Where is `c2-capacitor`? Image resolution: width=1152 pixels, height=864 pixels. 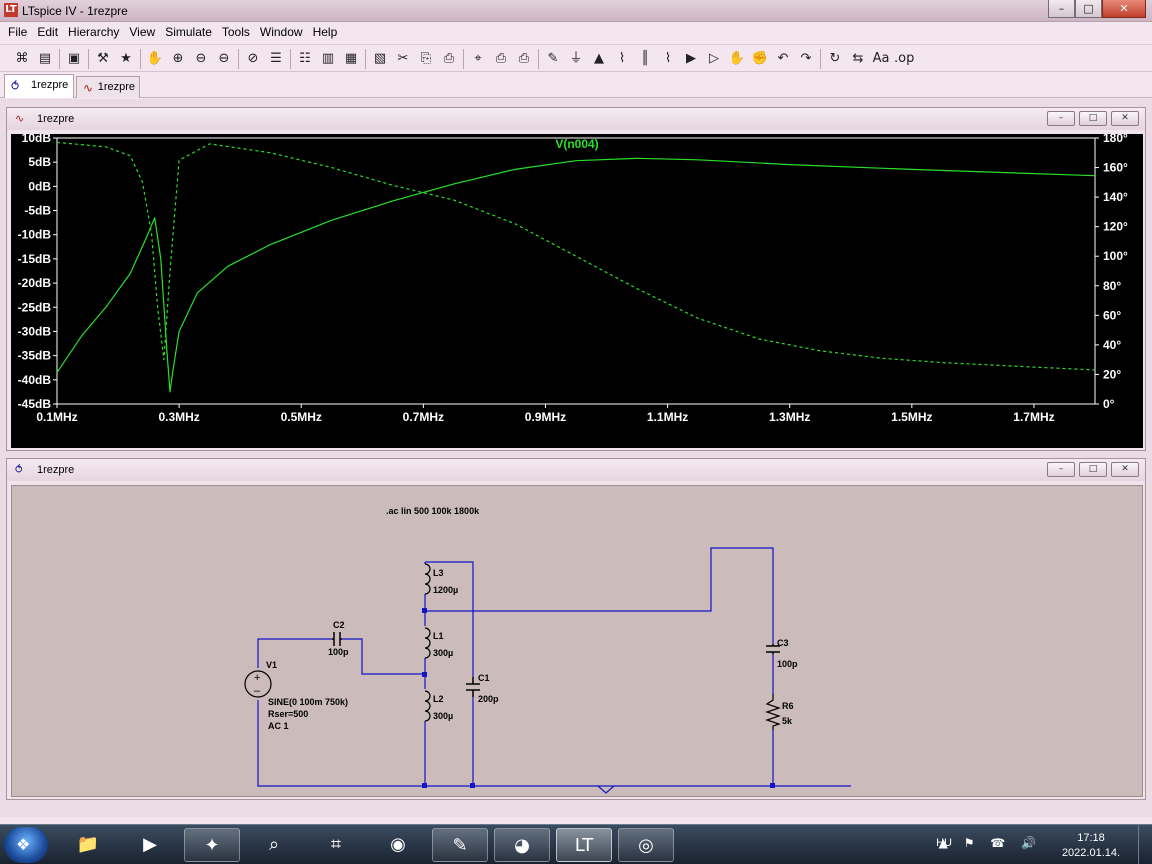 c2-capacitor is located at coordinates (337, 639).